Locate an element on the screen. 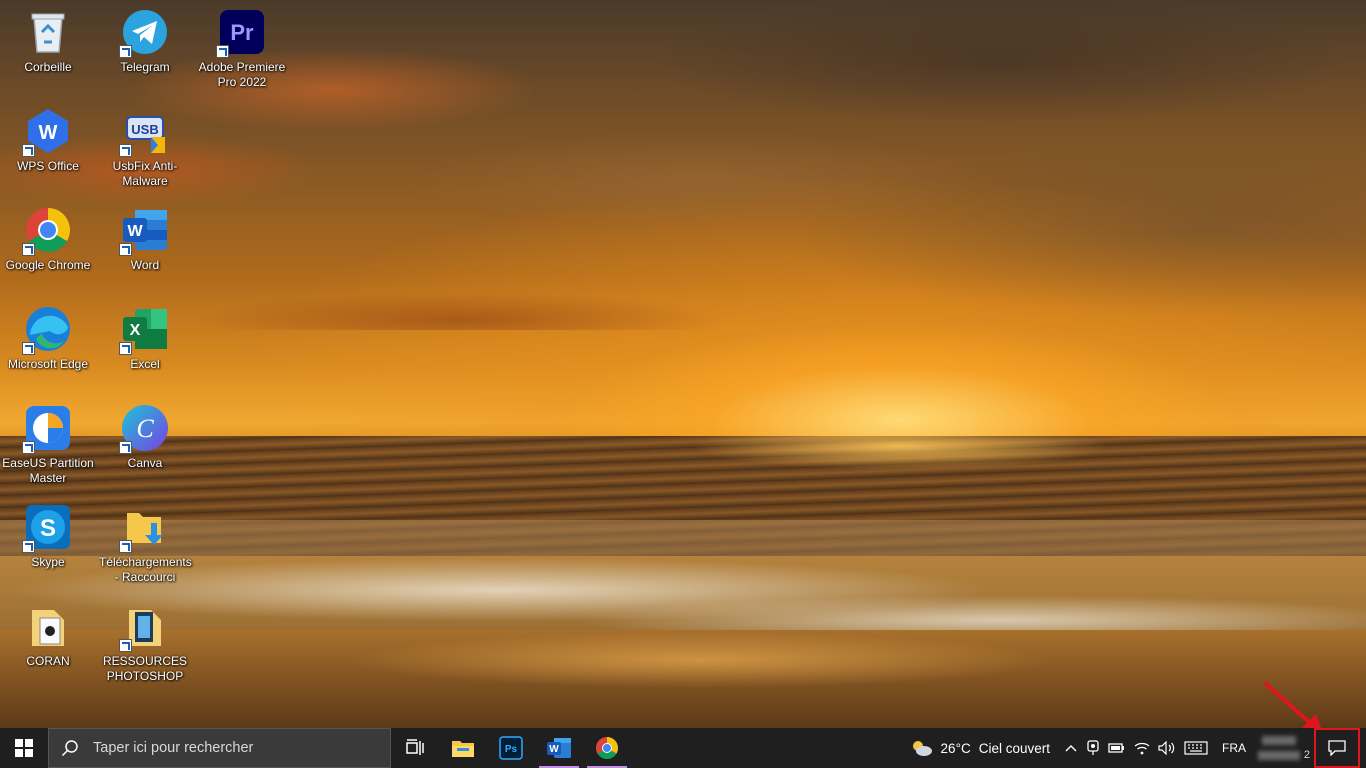  desktop-icon-skype: S Skype is located at coordinates (48, 533).